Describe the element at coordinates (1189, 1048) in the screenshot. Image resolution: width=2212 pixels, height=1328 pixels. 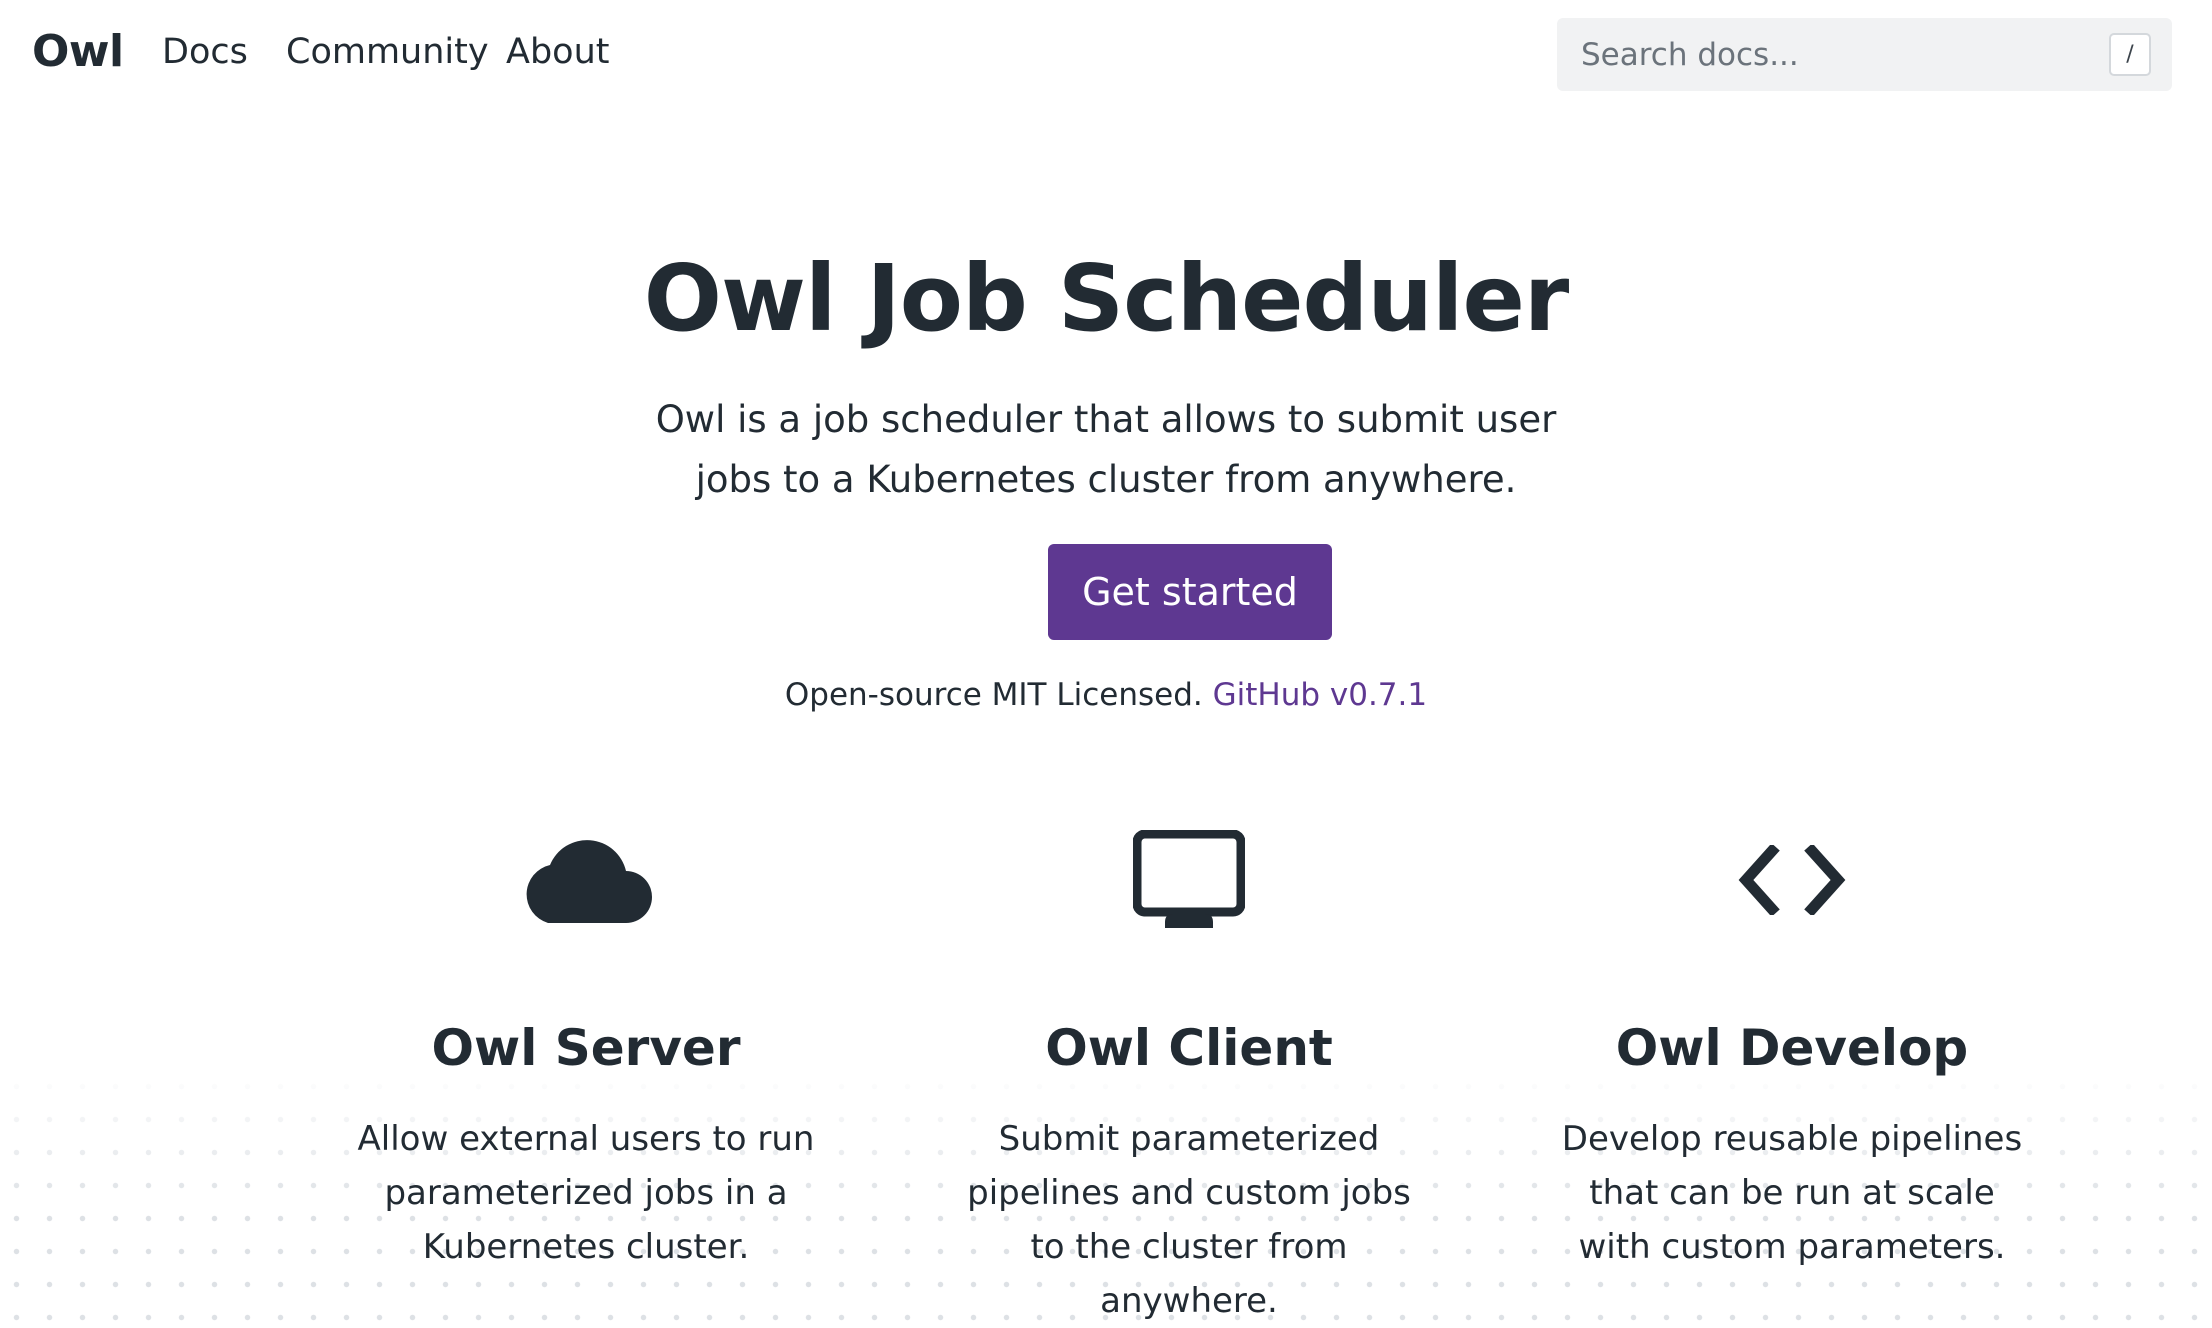
I see `feature-title: Owl Client` at that location.